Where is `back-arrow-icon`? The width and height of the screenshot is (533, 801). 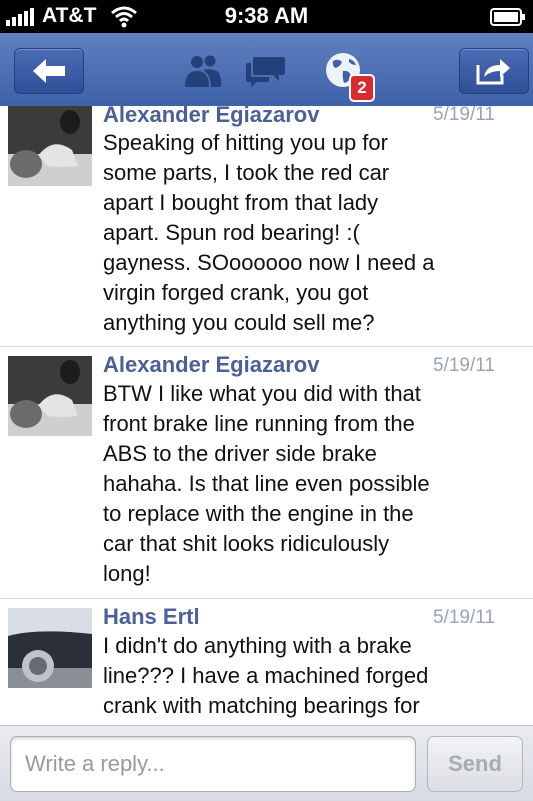
back-arrow-icon is located at coordinates (49, 71).